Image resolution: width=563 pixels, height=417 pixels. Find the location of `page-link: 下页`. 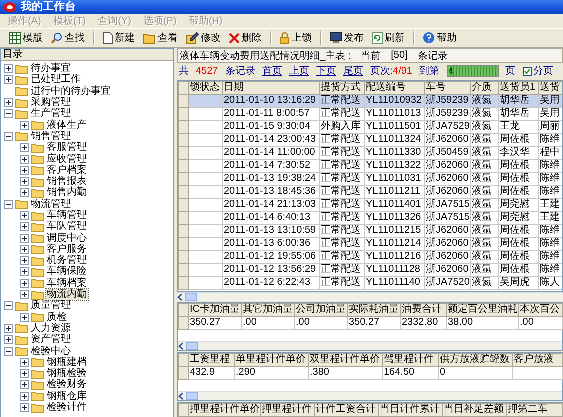

page-link: 下页 is located at coordinates (326, 71).